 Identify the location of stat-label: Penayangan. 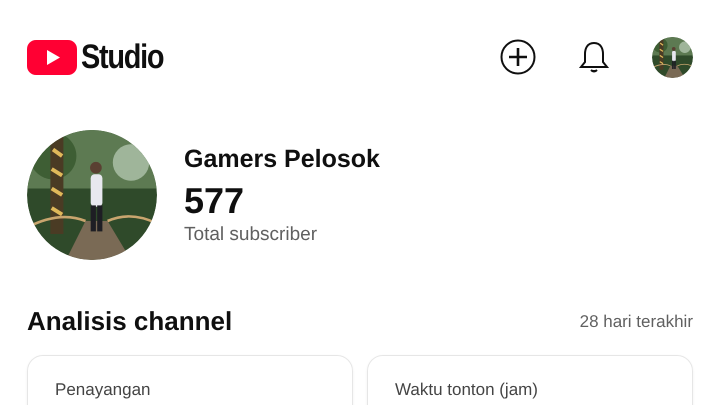
(102, 389).